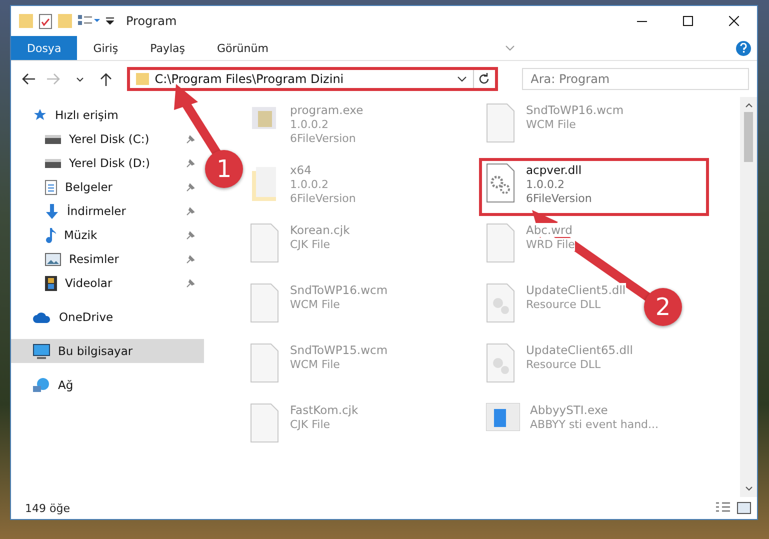 The width and height of the screenshot is (769, 539). What do you see at coordinates (107, 283) in the screenshot?
I see `nav-item: Videolar` at bounding box center [107, 283].